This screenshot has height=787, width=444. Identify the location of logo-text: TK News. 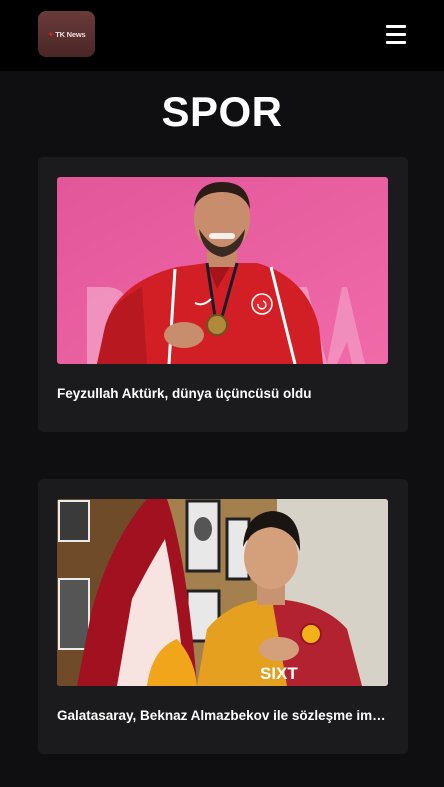
(70, 34).